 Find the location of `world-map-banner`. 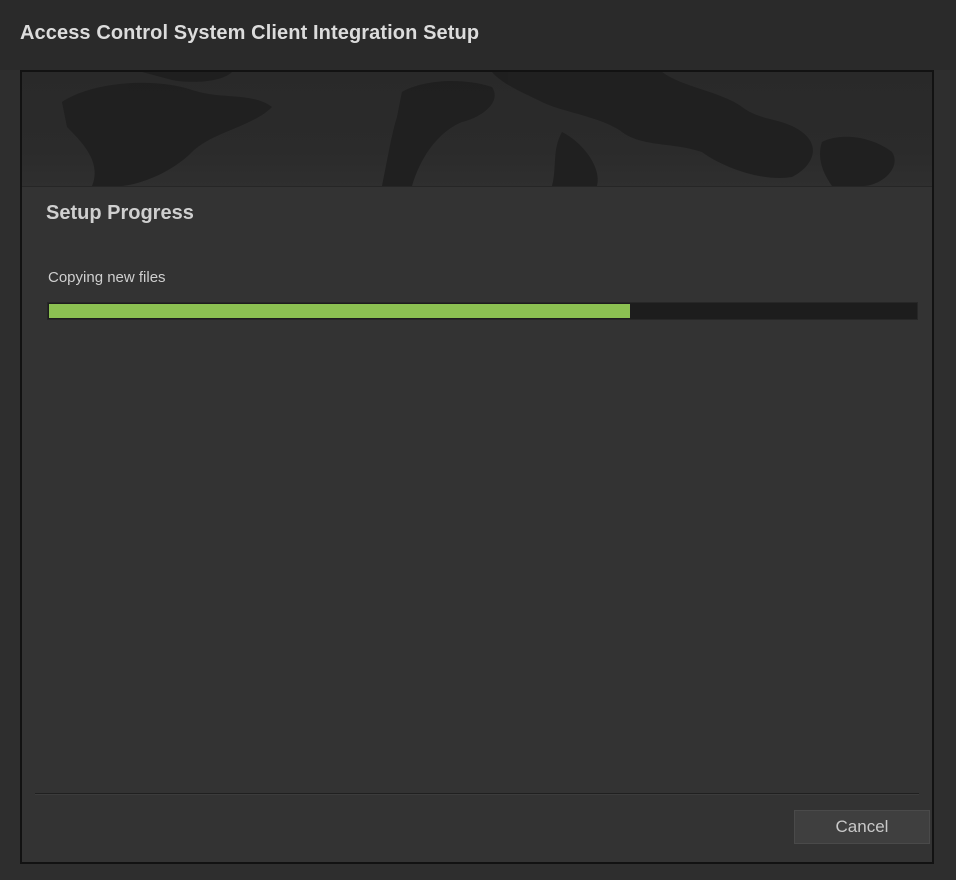

world-map-banner is located at coordinates (477, 129).